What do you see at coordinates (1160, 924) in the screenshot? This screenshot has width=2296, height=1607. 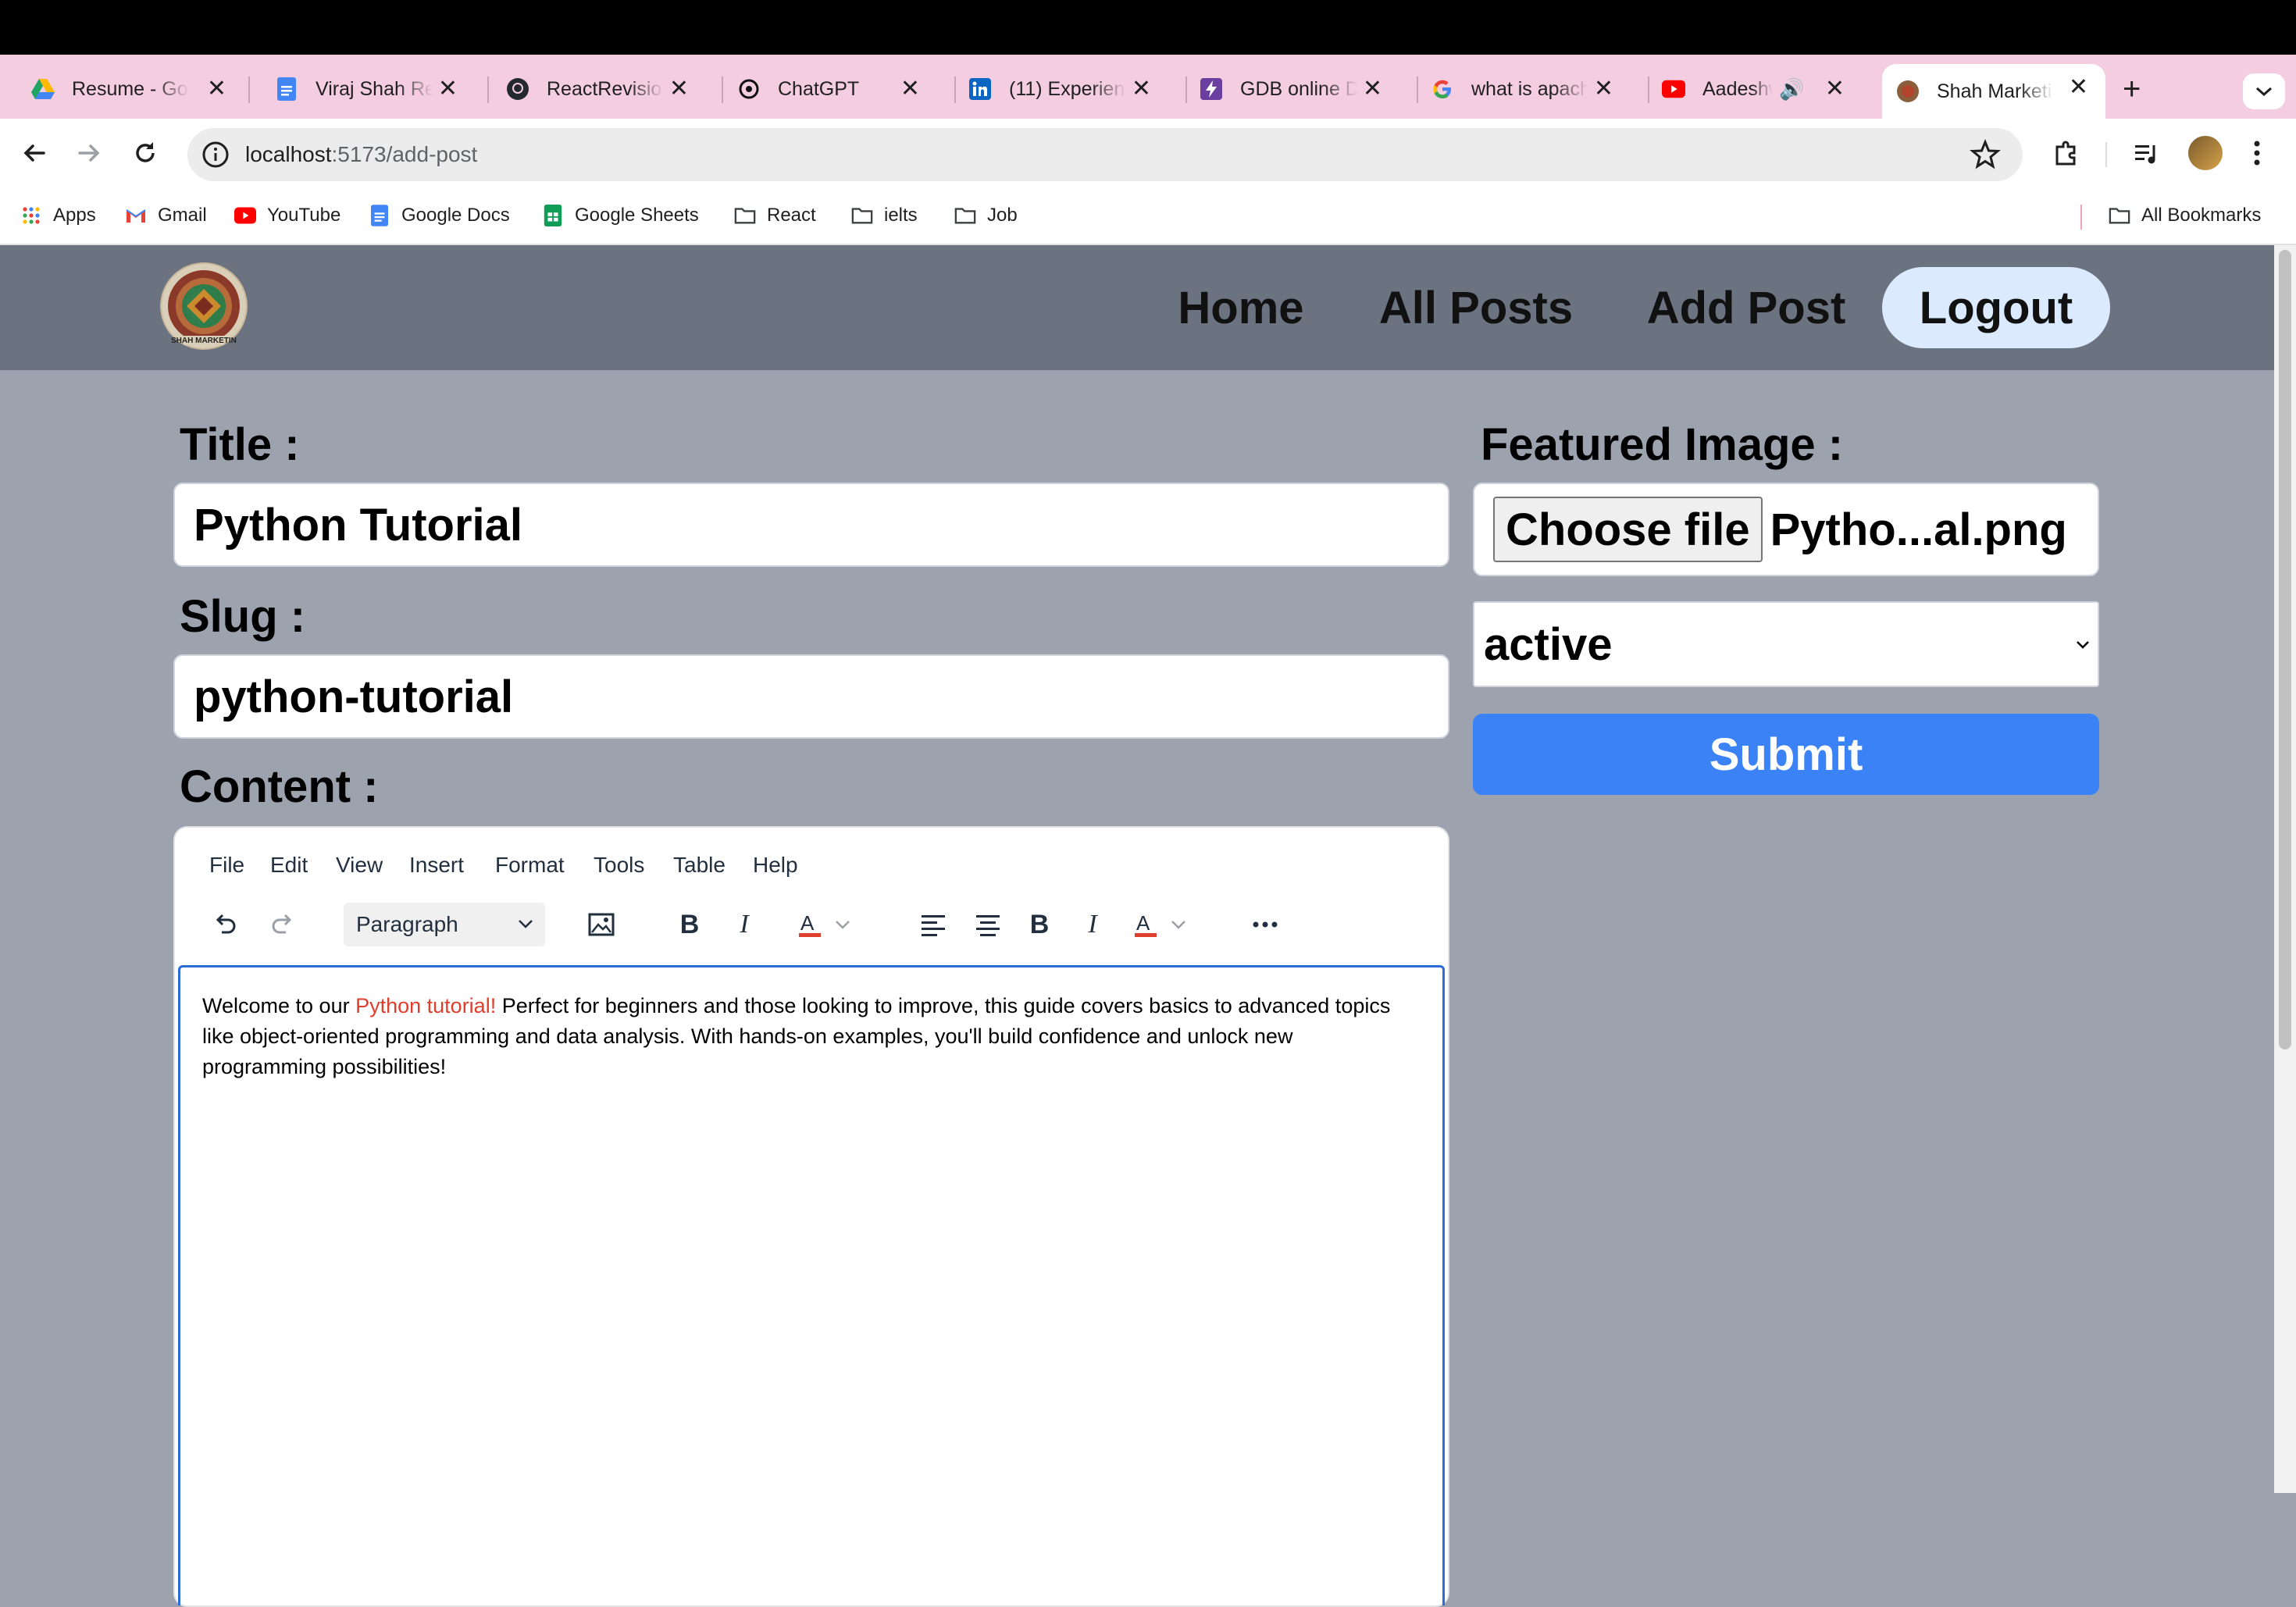 I see `text-color-icon: A` at bounding box center [1160, 924].